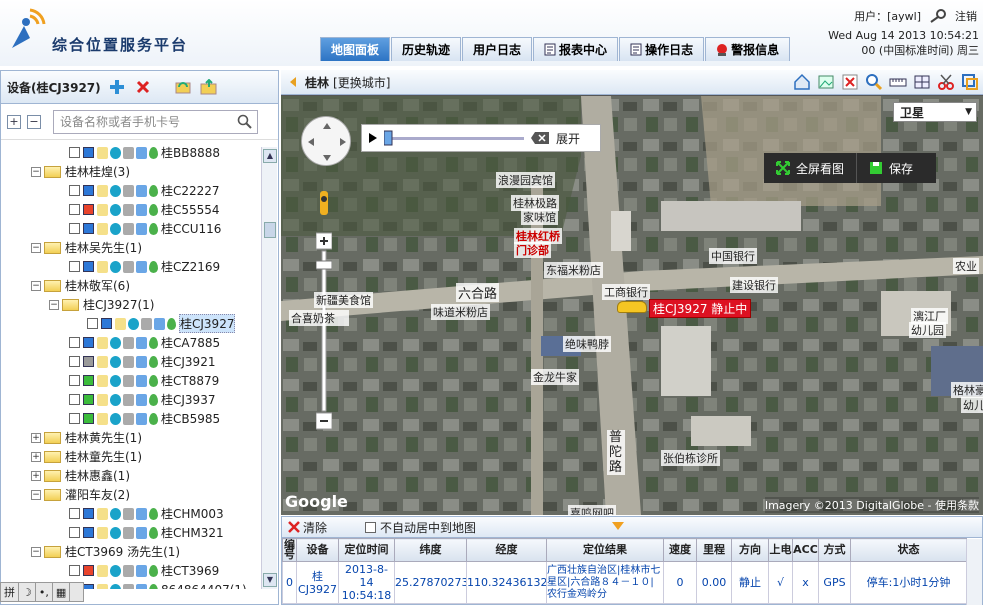 The height and width of the screenshot is (605, 983). I want to click on fullscreen-button: 全屏看图, so click(810, 168).